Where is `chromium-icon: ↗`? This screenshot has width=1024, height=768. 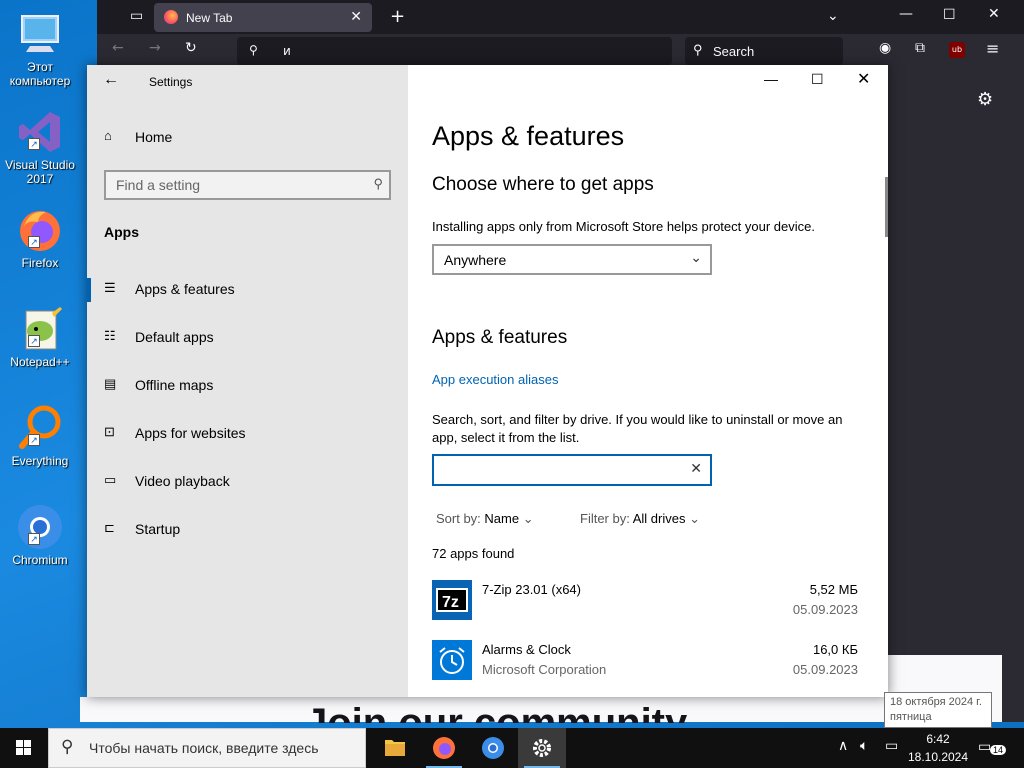
chromium-icon: ↗ is located at coordinates (40, 527).